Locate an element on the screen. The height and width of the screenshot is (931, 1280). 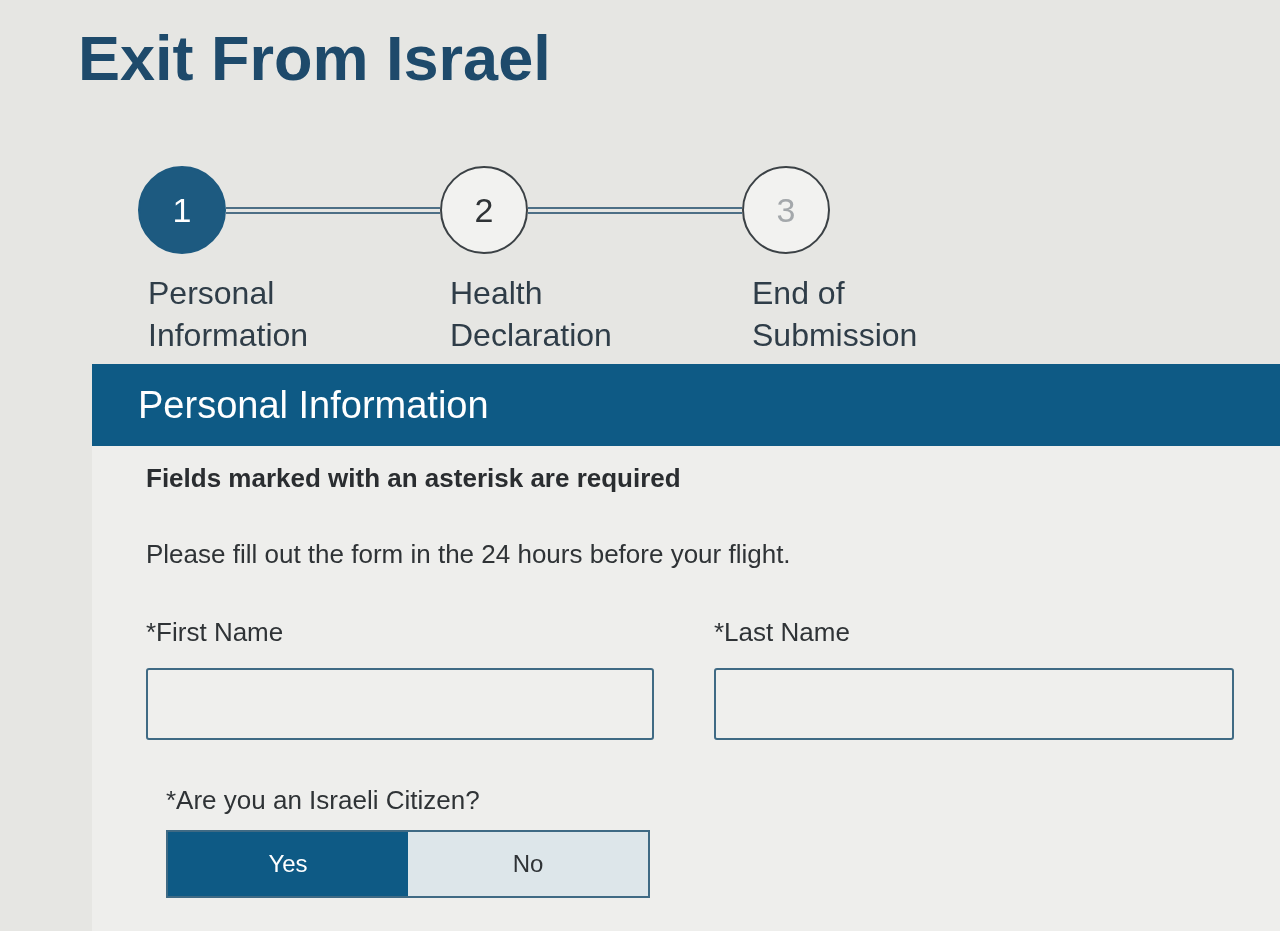
instruction-text: Please fill out the form in the 24 hours before your flight. is located at coordinates (469, 554).